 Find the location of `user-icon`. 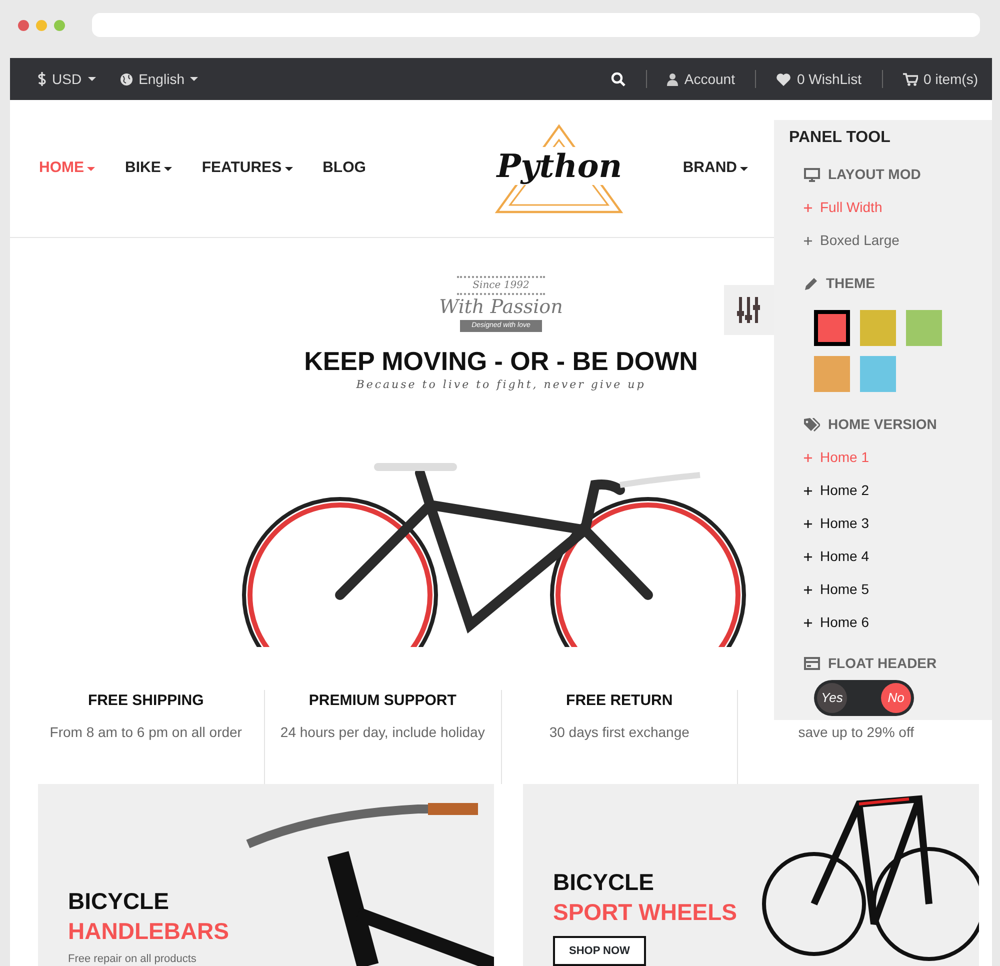

user-icon is located at coordinates (672, 79).